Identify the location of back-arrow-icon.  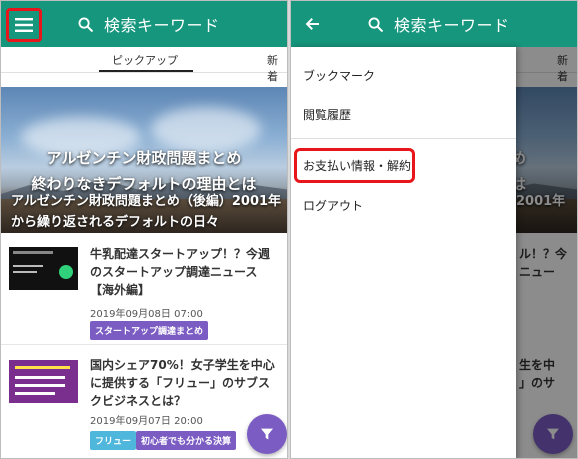
(312, 24).